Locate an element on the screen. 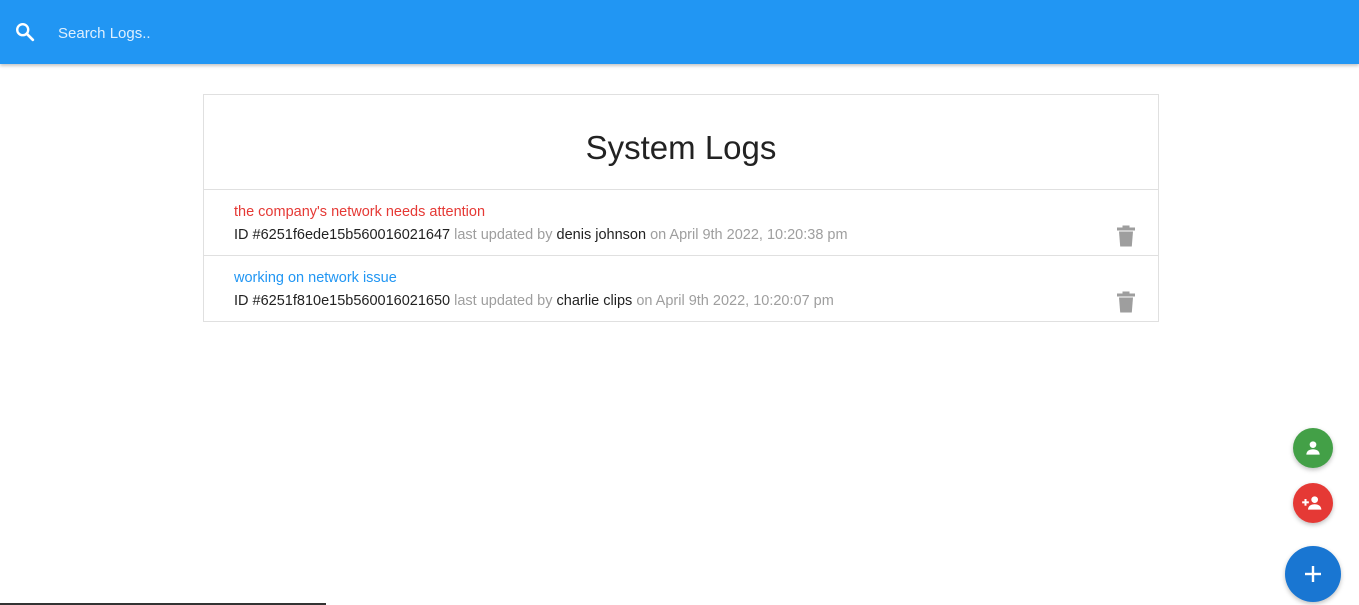 Image resolution: width=1359 pixels, height=605 pixels. logs-header: System Logs is located at coordinates (681, 142).